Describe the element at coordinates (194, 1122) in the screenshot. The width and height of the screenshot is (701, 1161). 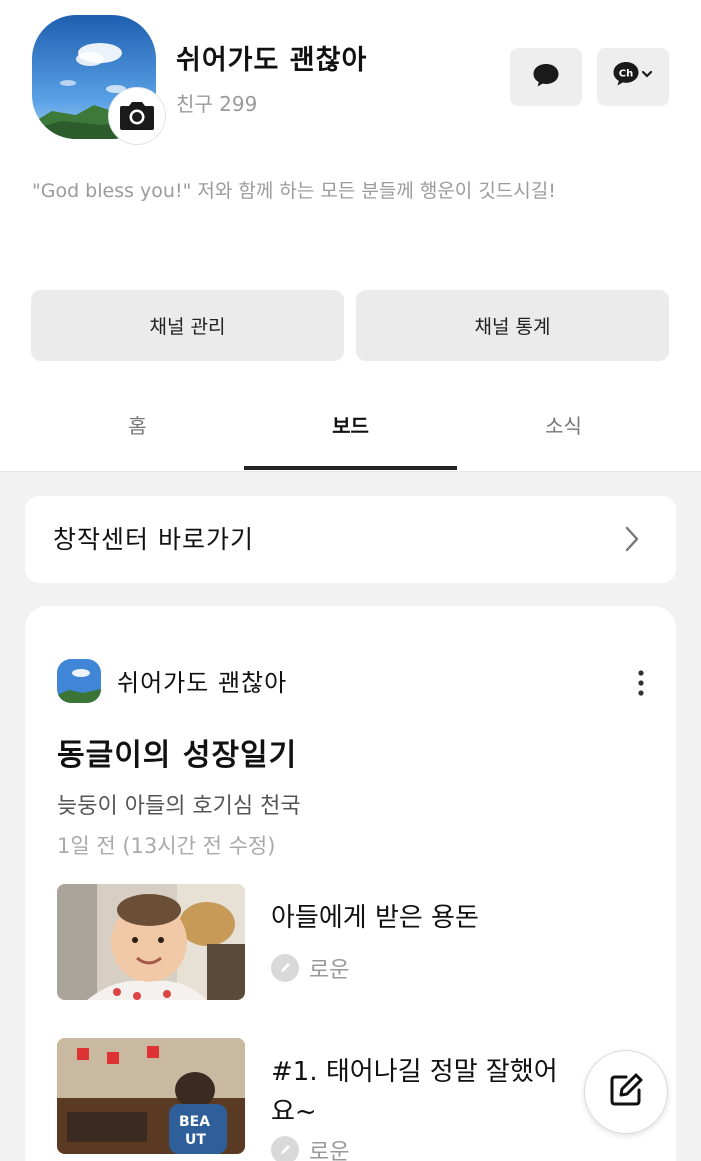
I see `svg-text: BEA` at that location.